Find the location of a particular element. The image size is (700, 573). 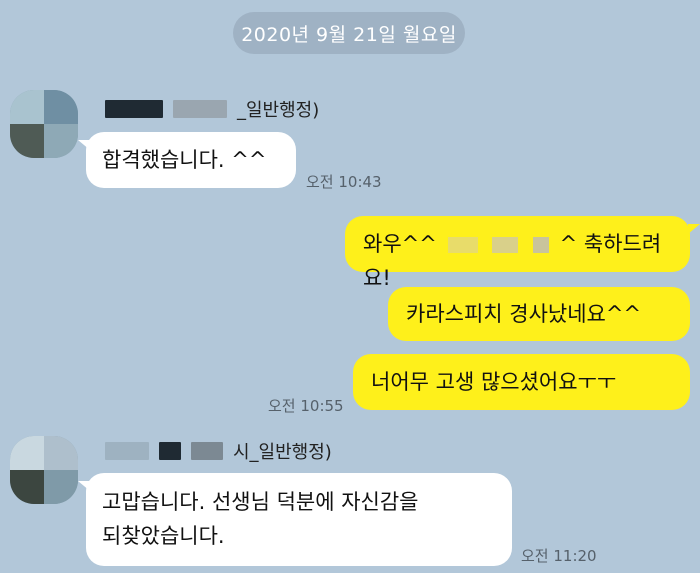

message-text: 너어무 고생 많으셨어요ㅜㅜ is located at coordinates (494, 382).